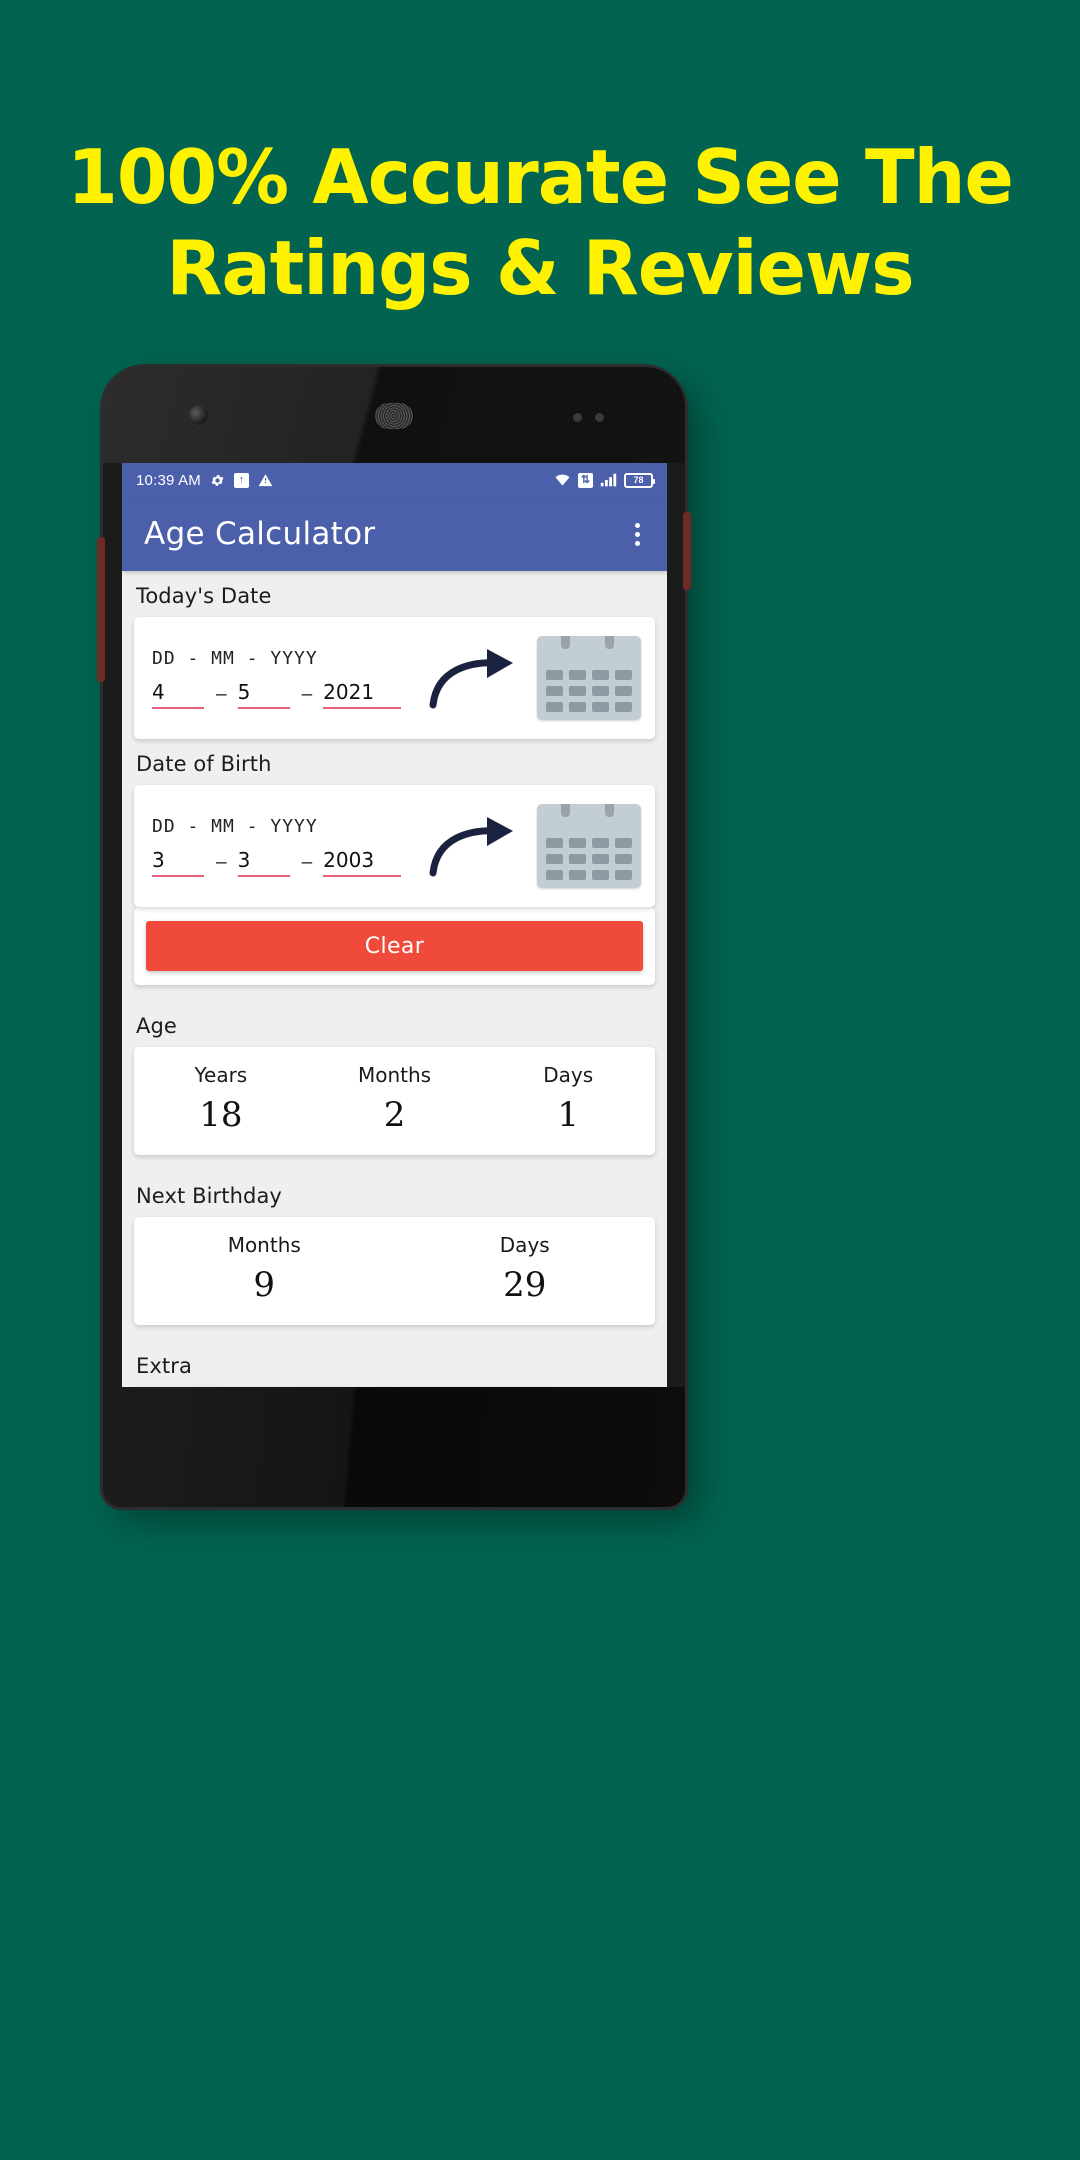  What do you see at coordinates (164, 1366) in the screenshot?
I see `section-label-extra: Extra` at bounding box center [164, 1366].